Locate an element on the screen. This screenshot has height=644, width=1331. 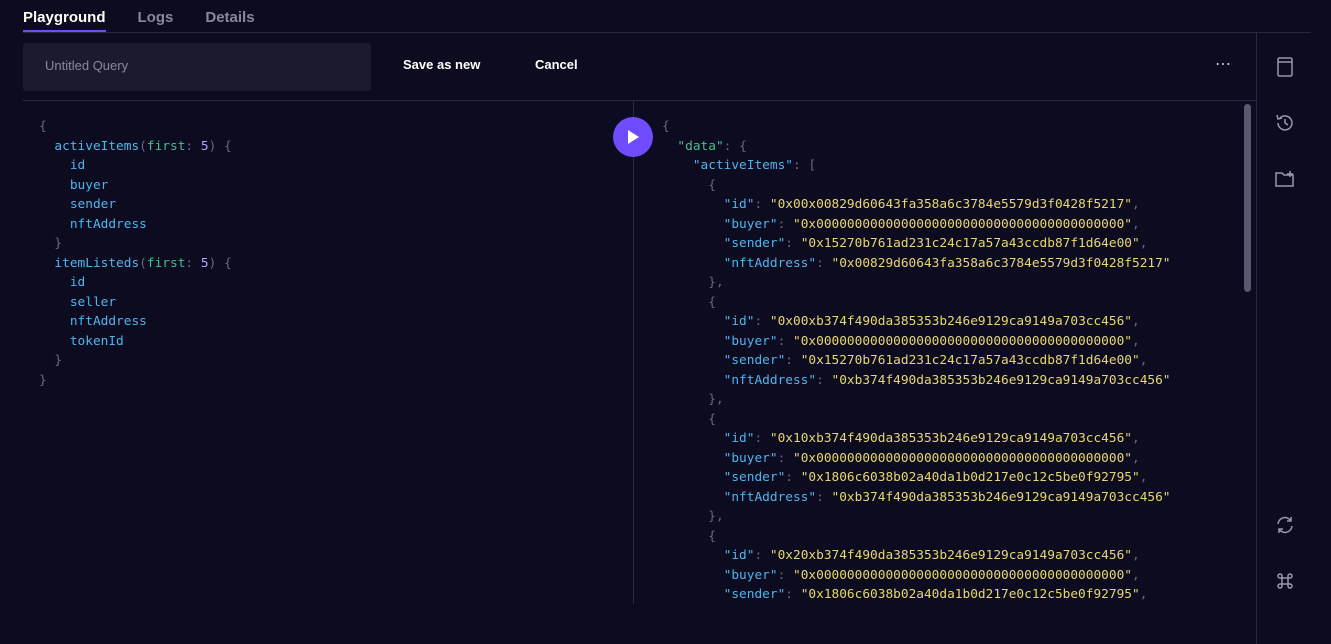
entity-name: itemListeds is located at coordinates (97, 263).